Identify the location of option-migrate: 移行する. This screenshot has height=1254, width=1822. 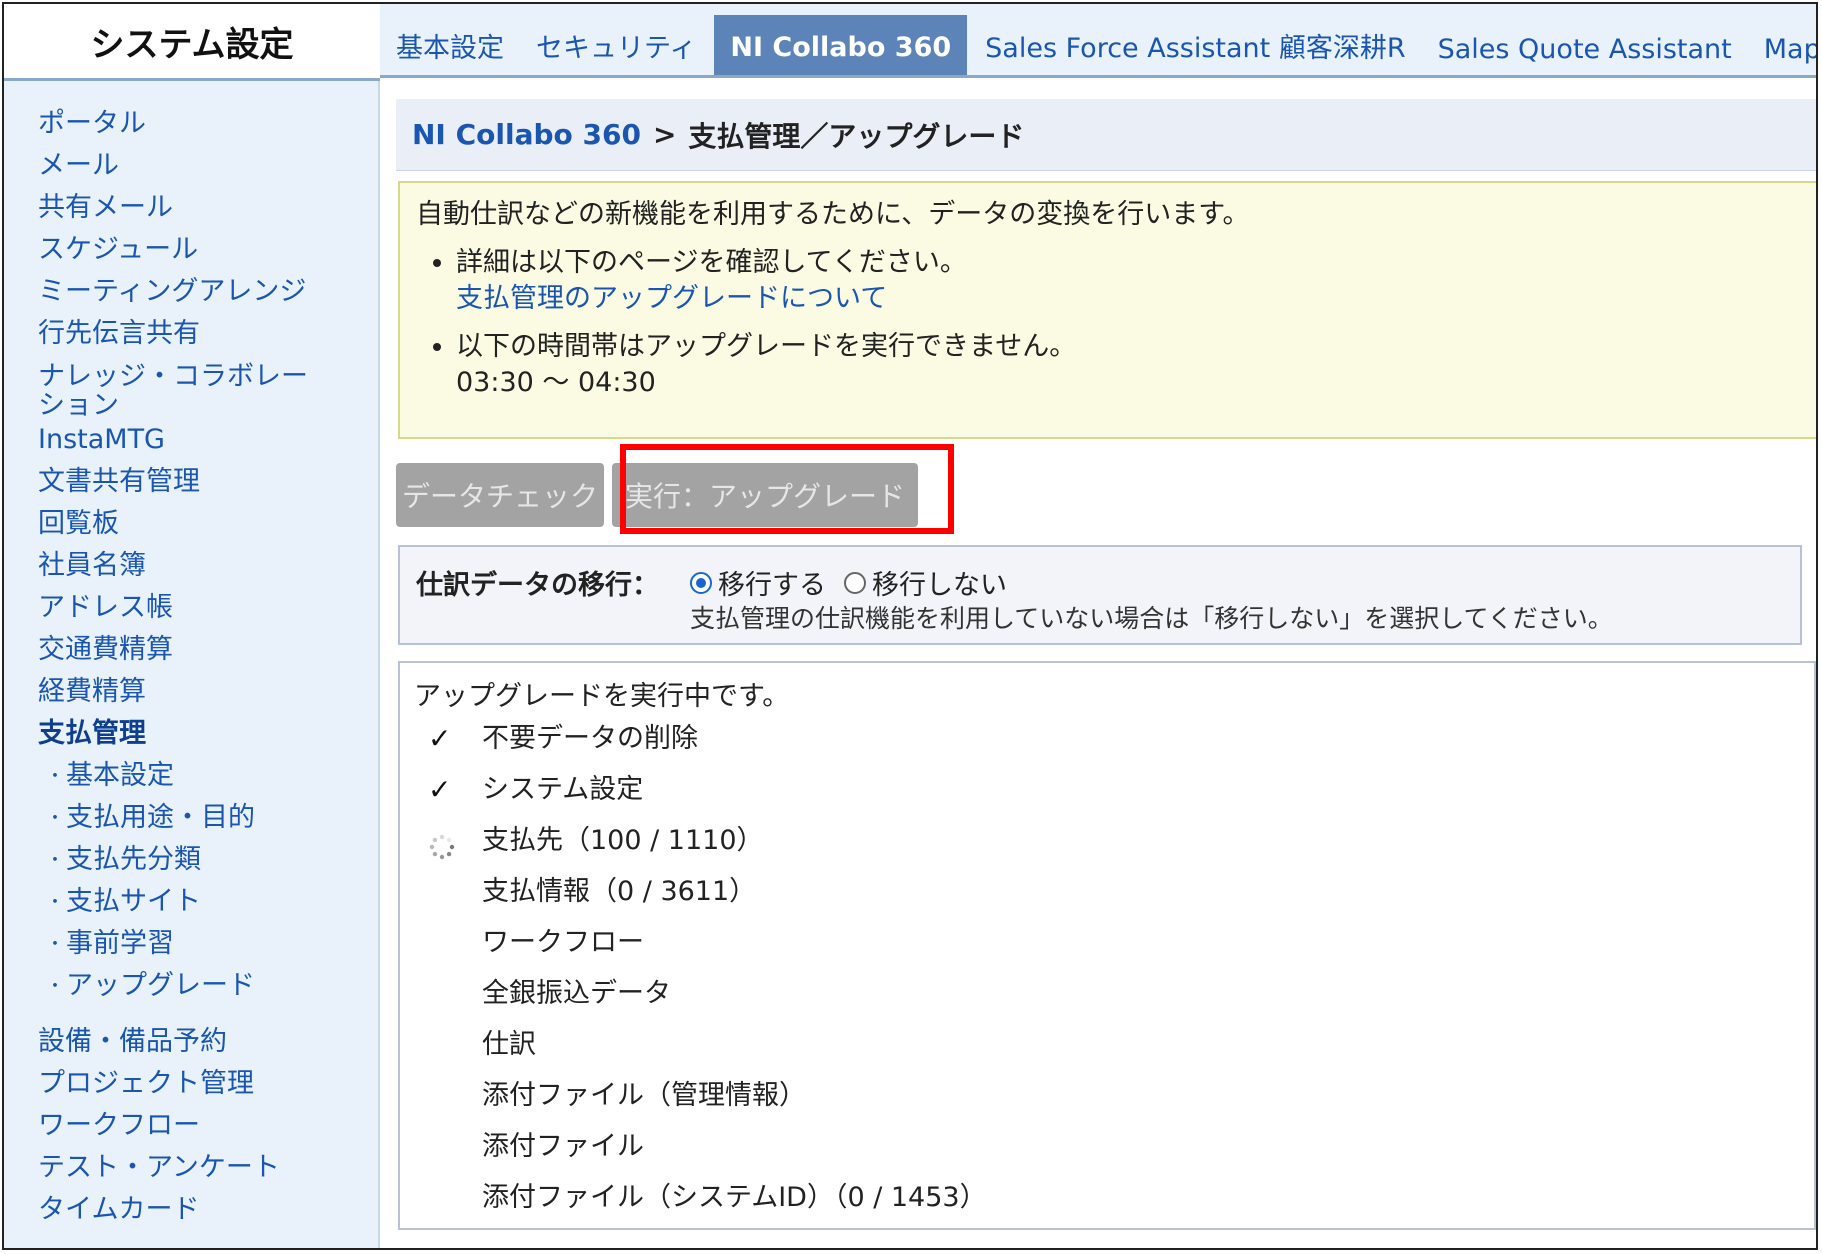
(758, 582).